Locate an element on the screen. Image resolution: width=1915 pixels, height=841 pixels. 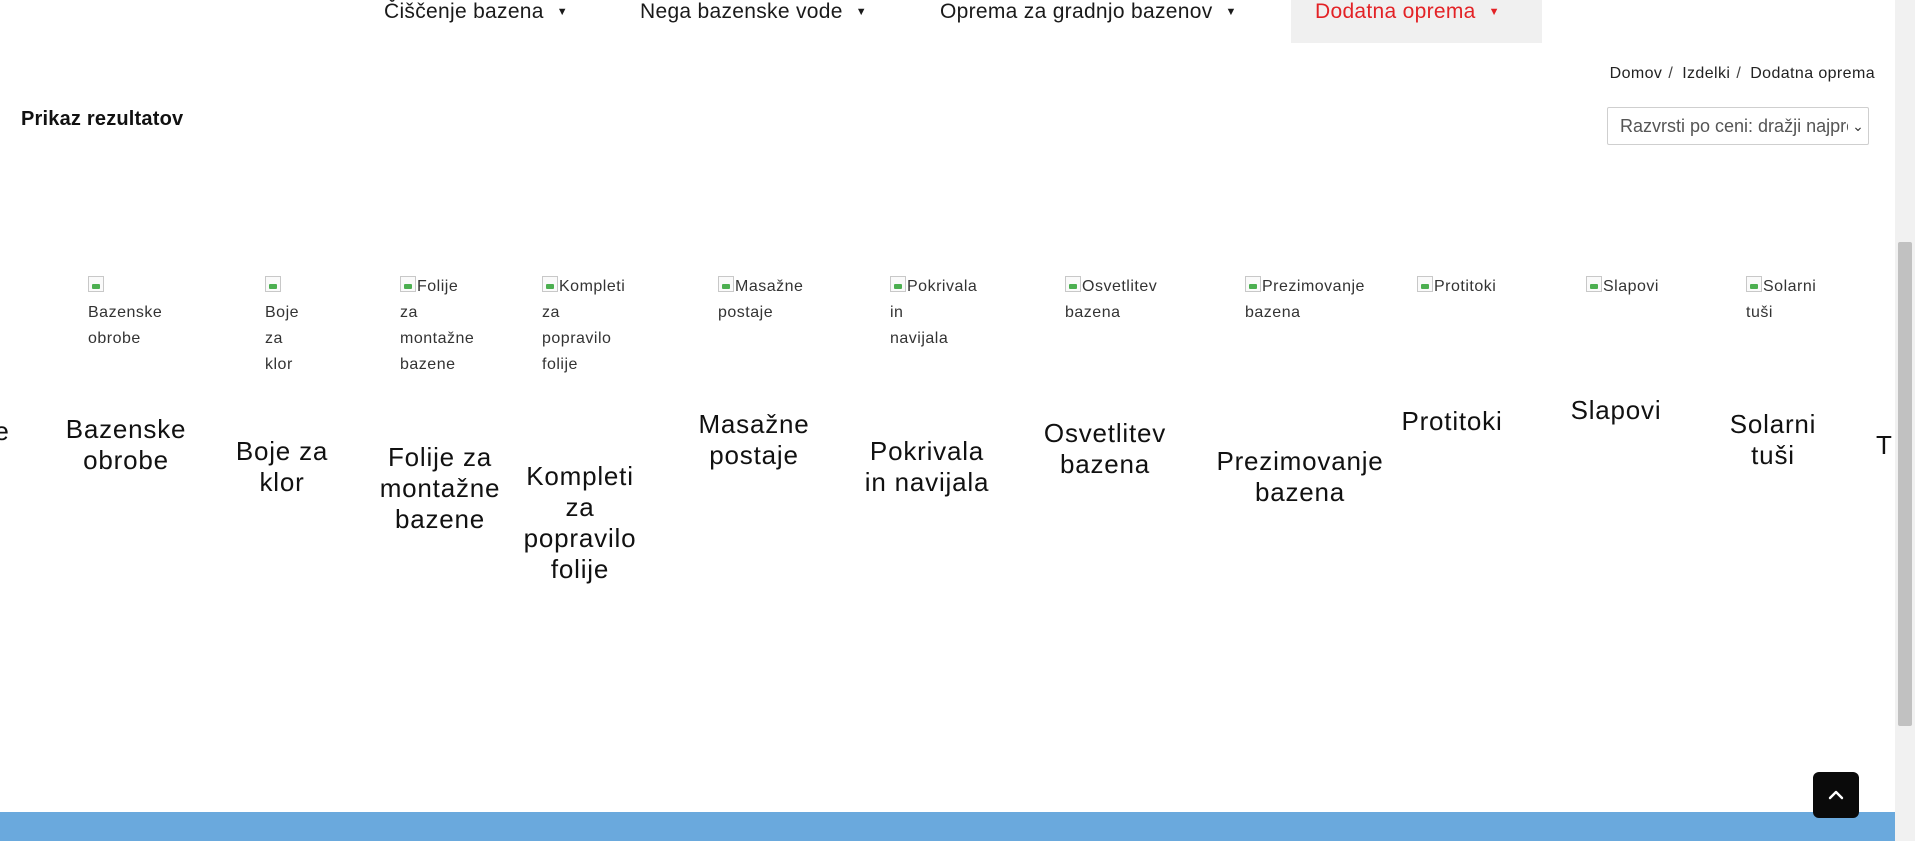
category-image: Slapovi is located at coordinates (1631, 287).